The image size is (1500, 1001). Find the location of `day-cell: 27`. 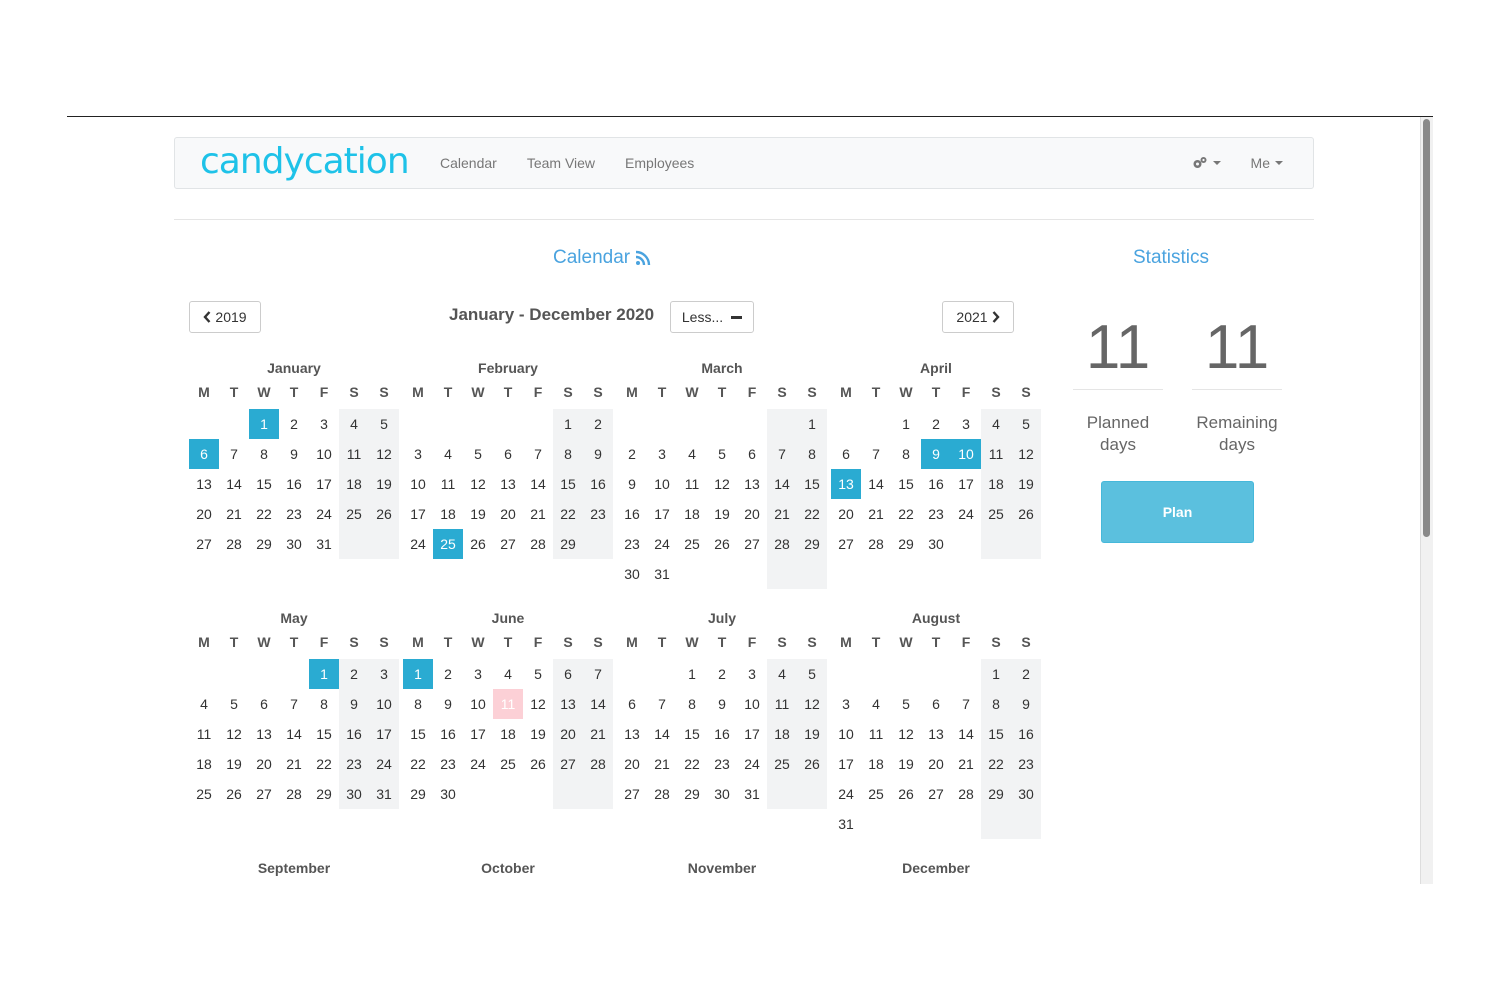

day-cell: 27 is located at coordinates (204, 544).